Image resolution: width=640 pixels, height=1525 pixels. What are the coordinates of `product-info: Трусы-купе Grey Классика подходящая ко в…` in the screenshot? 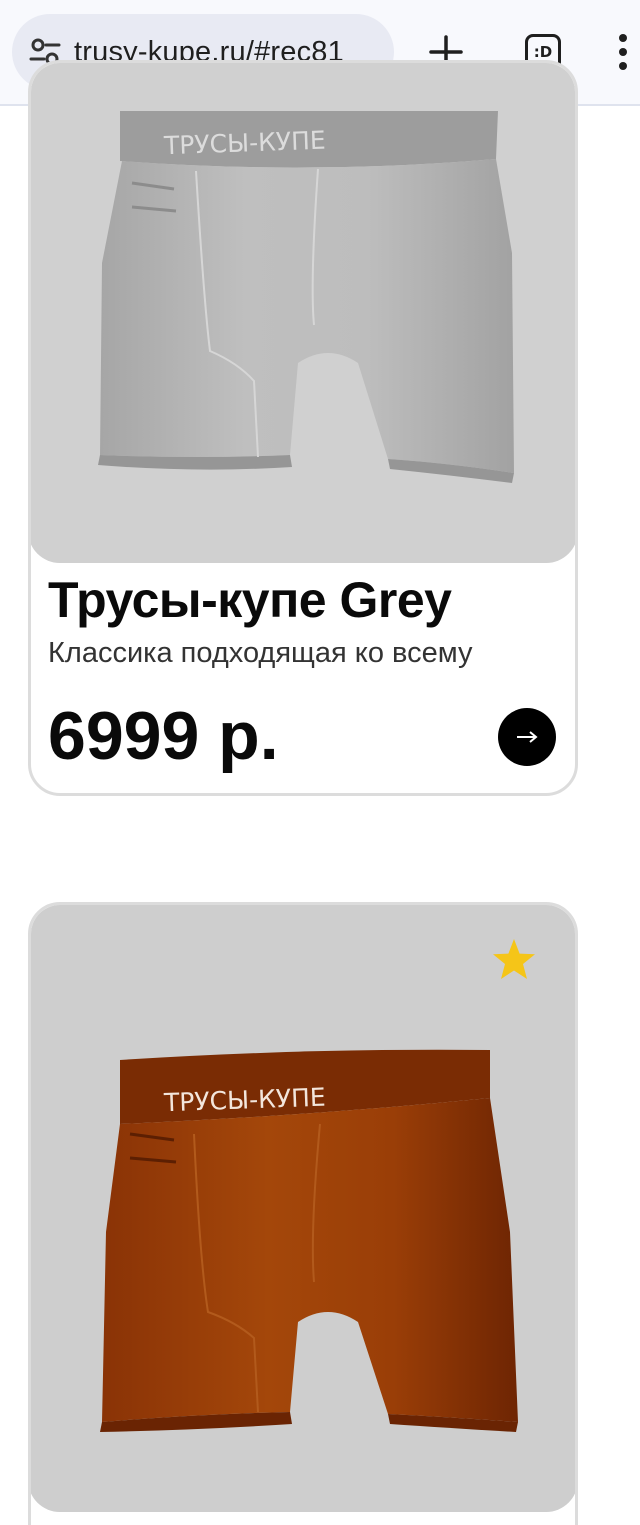 It's located at (308, 620).